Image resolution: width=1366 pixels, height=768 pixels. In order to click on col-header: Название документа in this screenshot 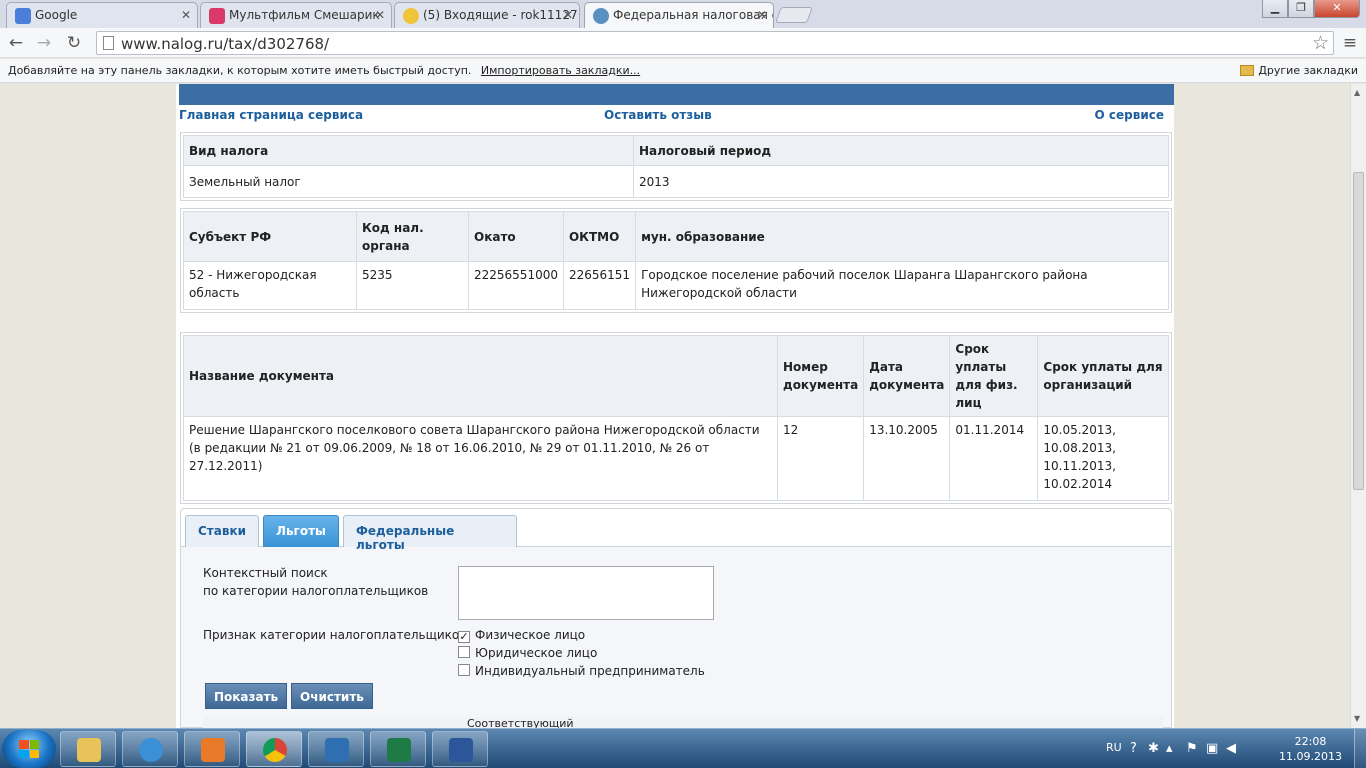, I will do `click(480, 376)`.